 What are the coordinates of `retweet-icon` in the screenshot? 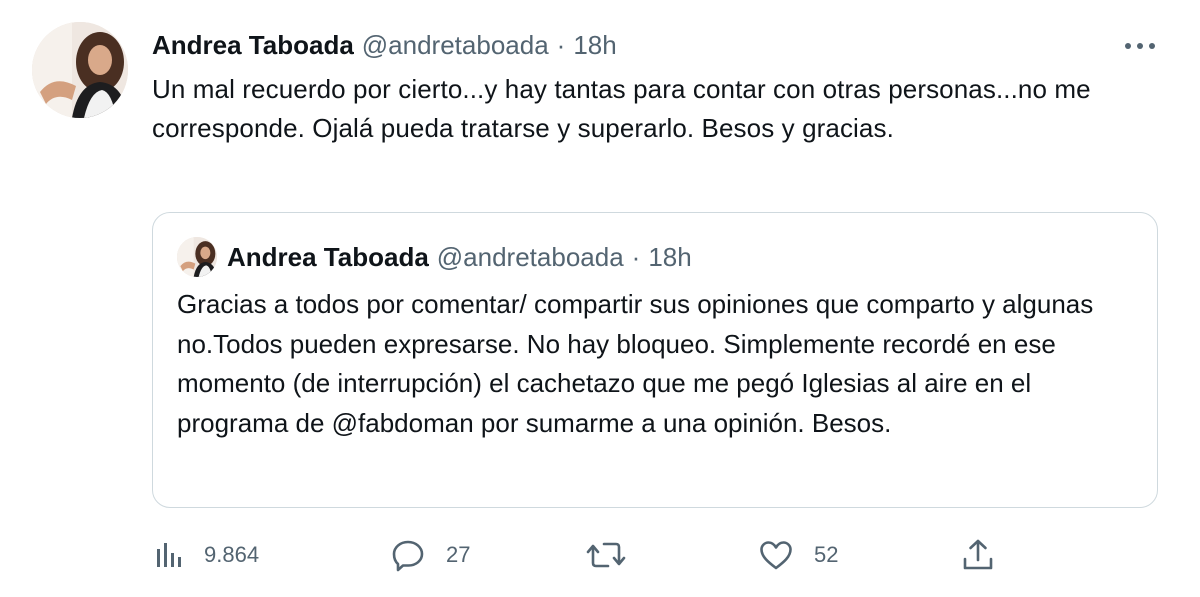 It's located at (606, 555).